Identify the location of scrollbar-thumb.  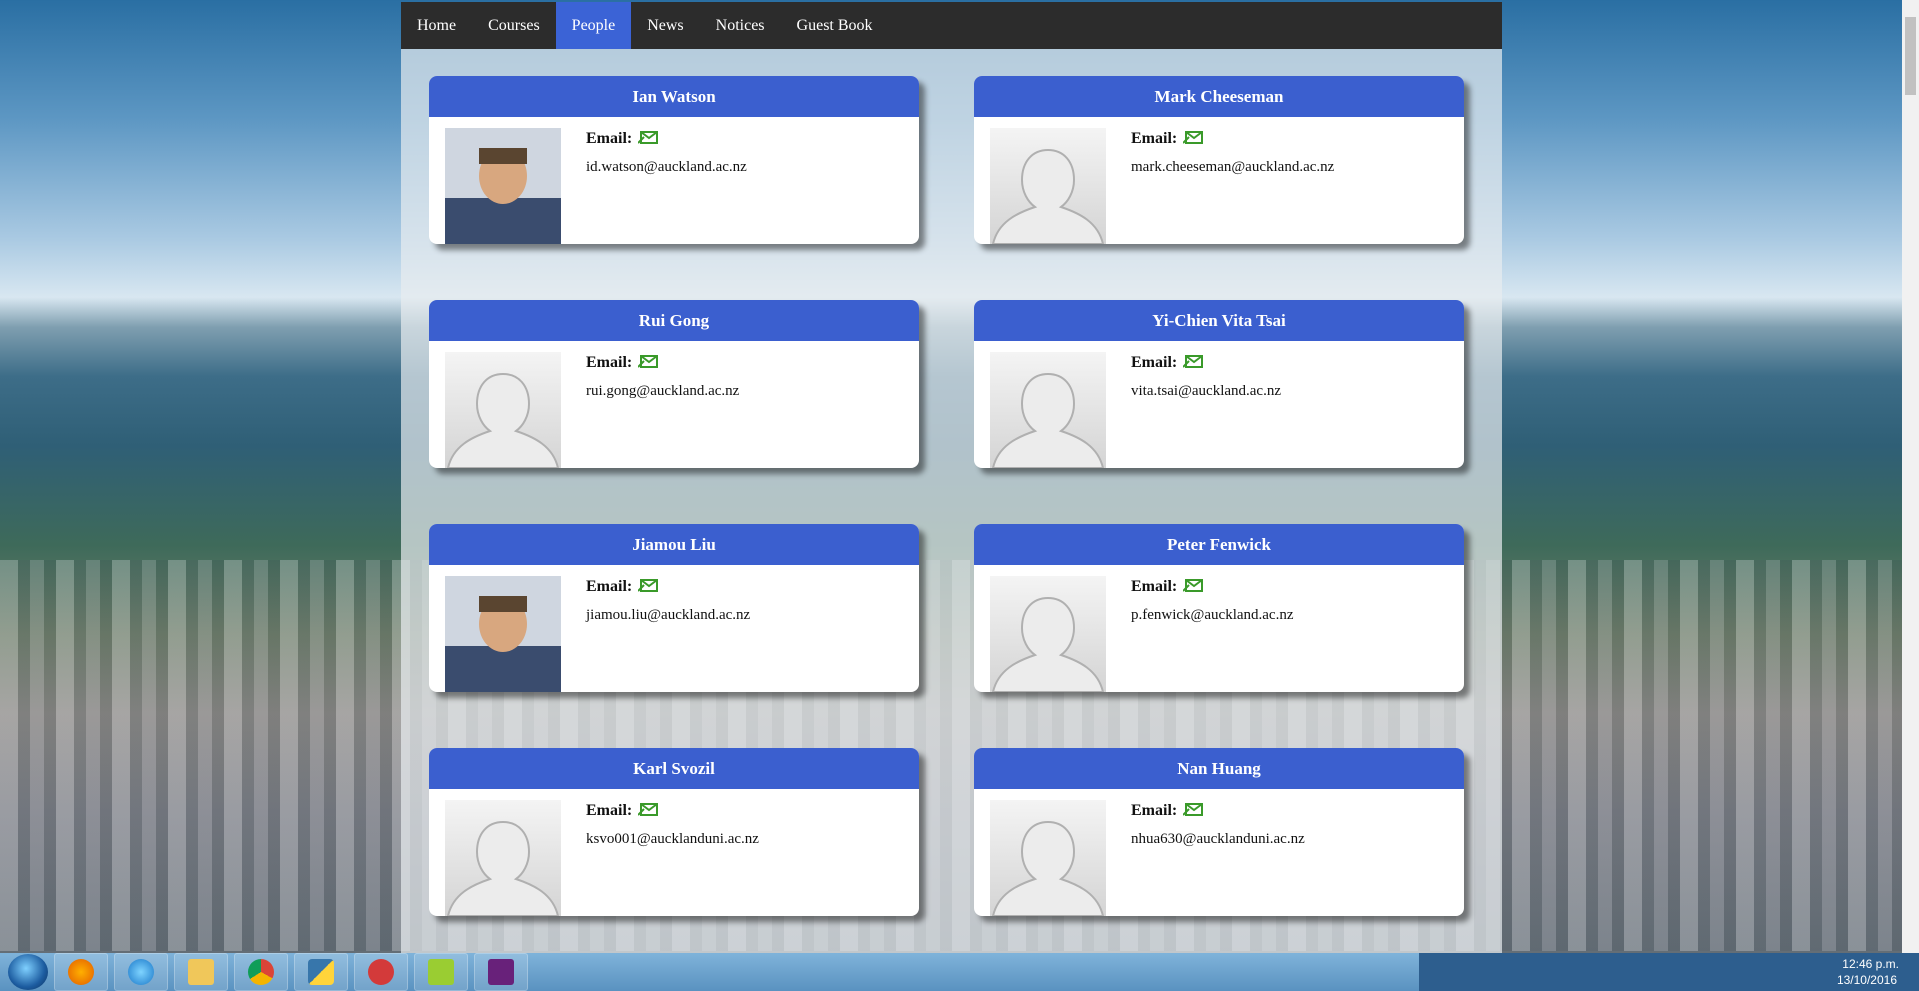
(1910, 56).